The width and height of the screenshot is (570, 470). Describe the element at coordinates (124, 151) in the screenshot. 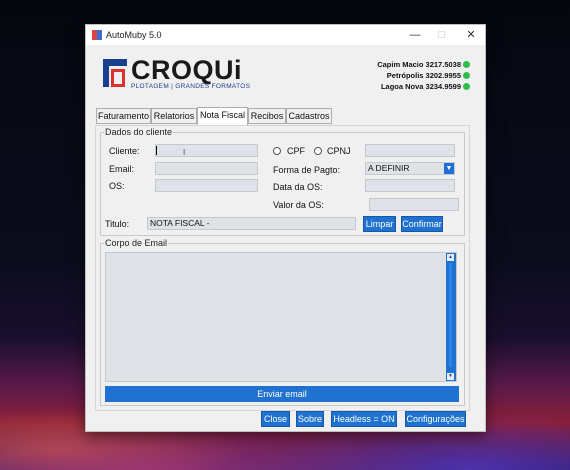

I see `cliente-label: Cliente:` at that location.